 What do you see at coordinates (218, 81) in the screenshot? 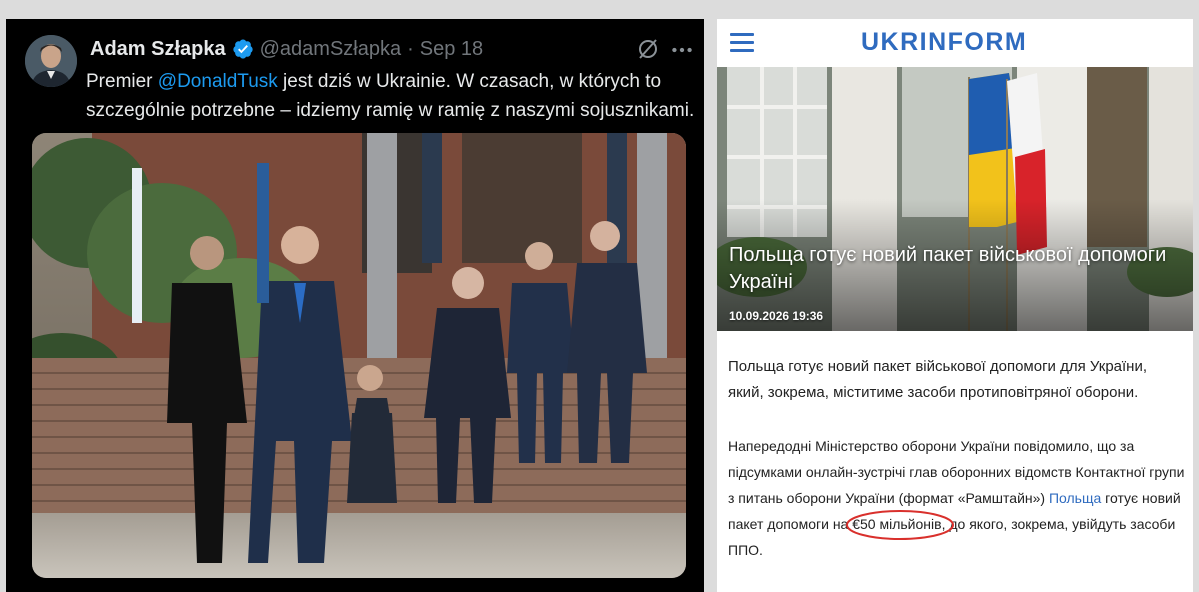
I see `mention-link: @DonaldTusk` at bounding box center [218, 81].